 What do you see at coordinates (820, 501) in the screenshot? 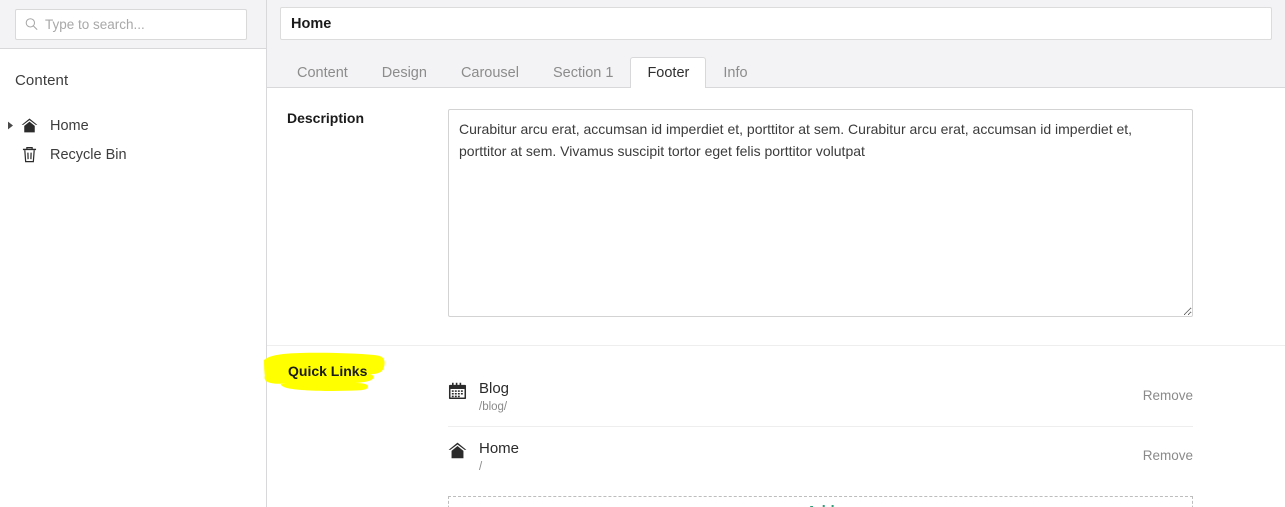
I see `add-link-button: Add` at bounding box center [820, 501].